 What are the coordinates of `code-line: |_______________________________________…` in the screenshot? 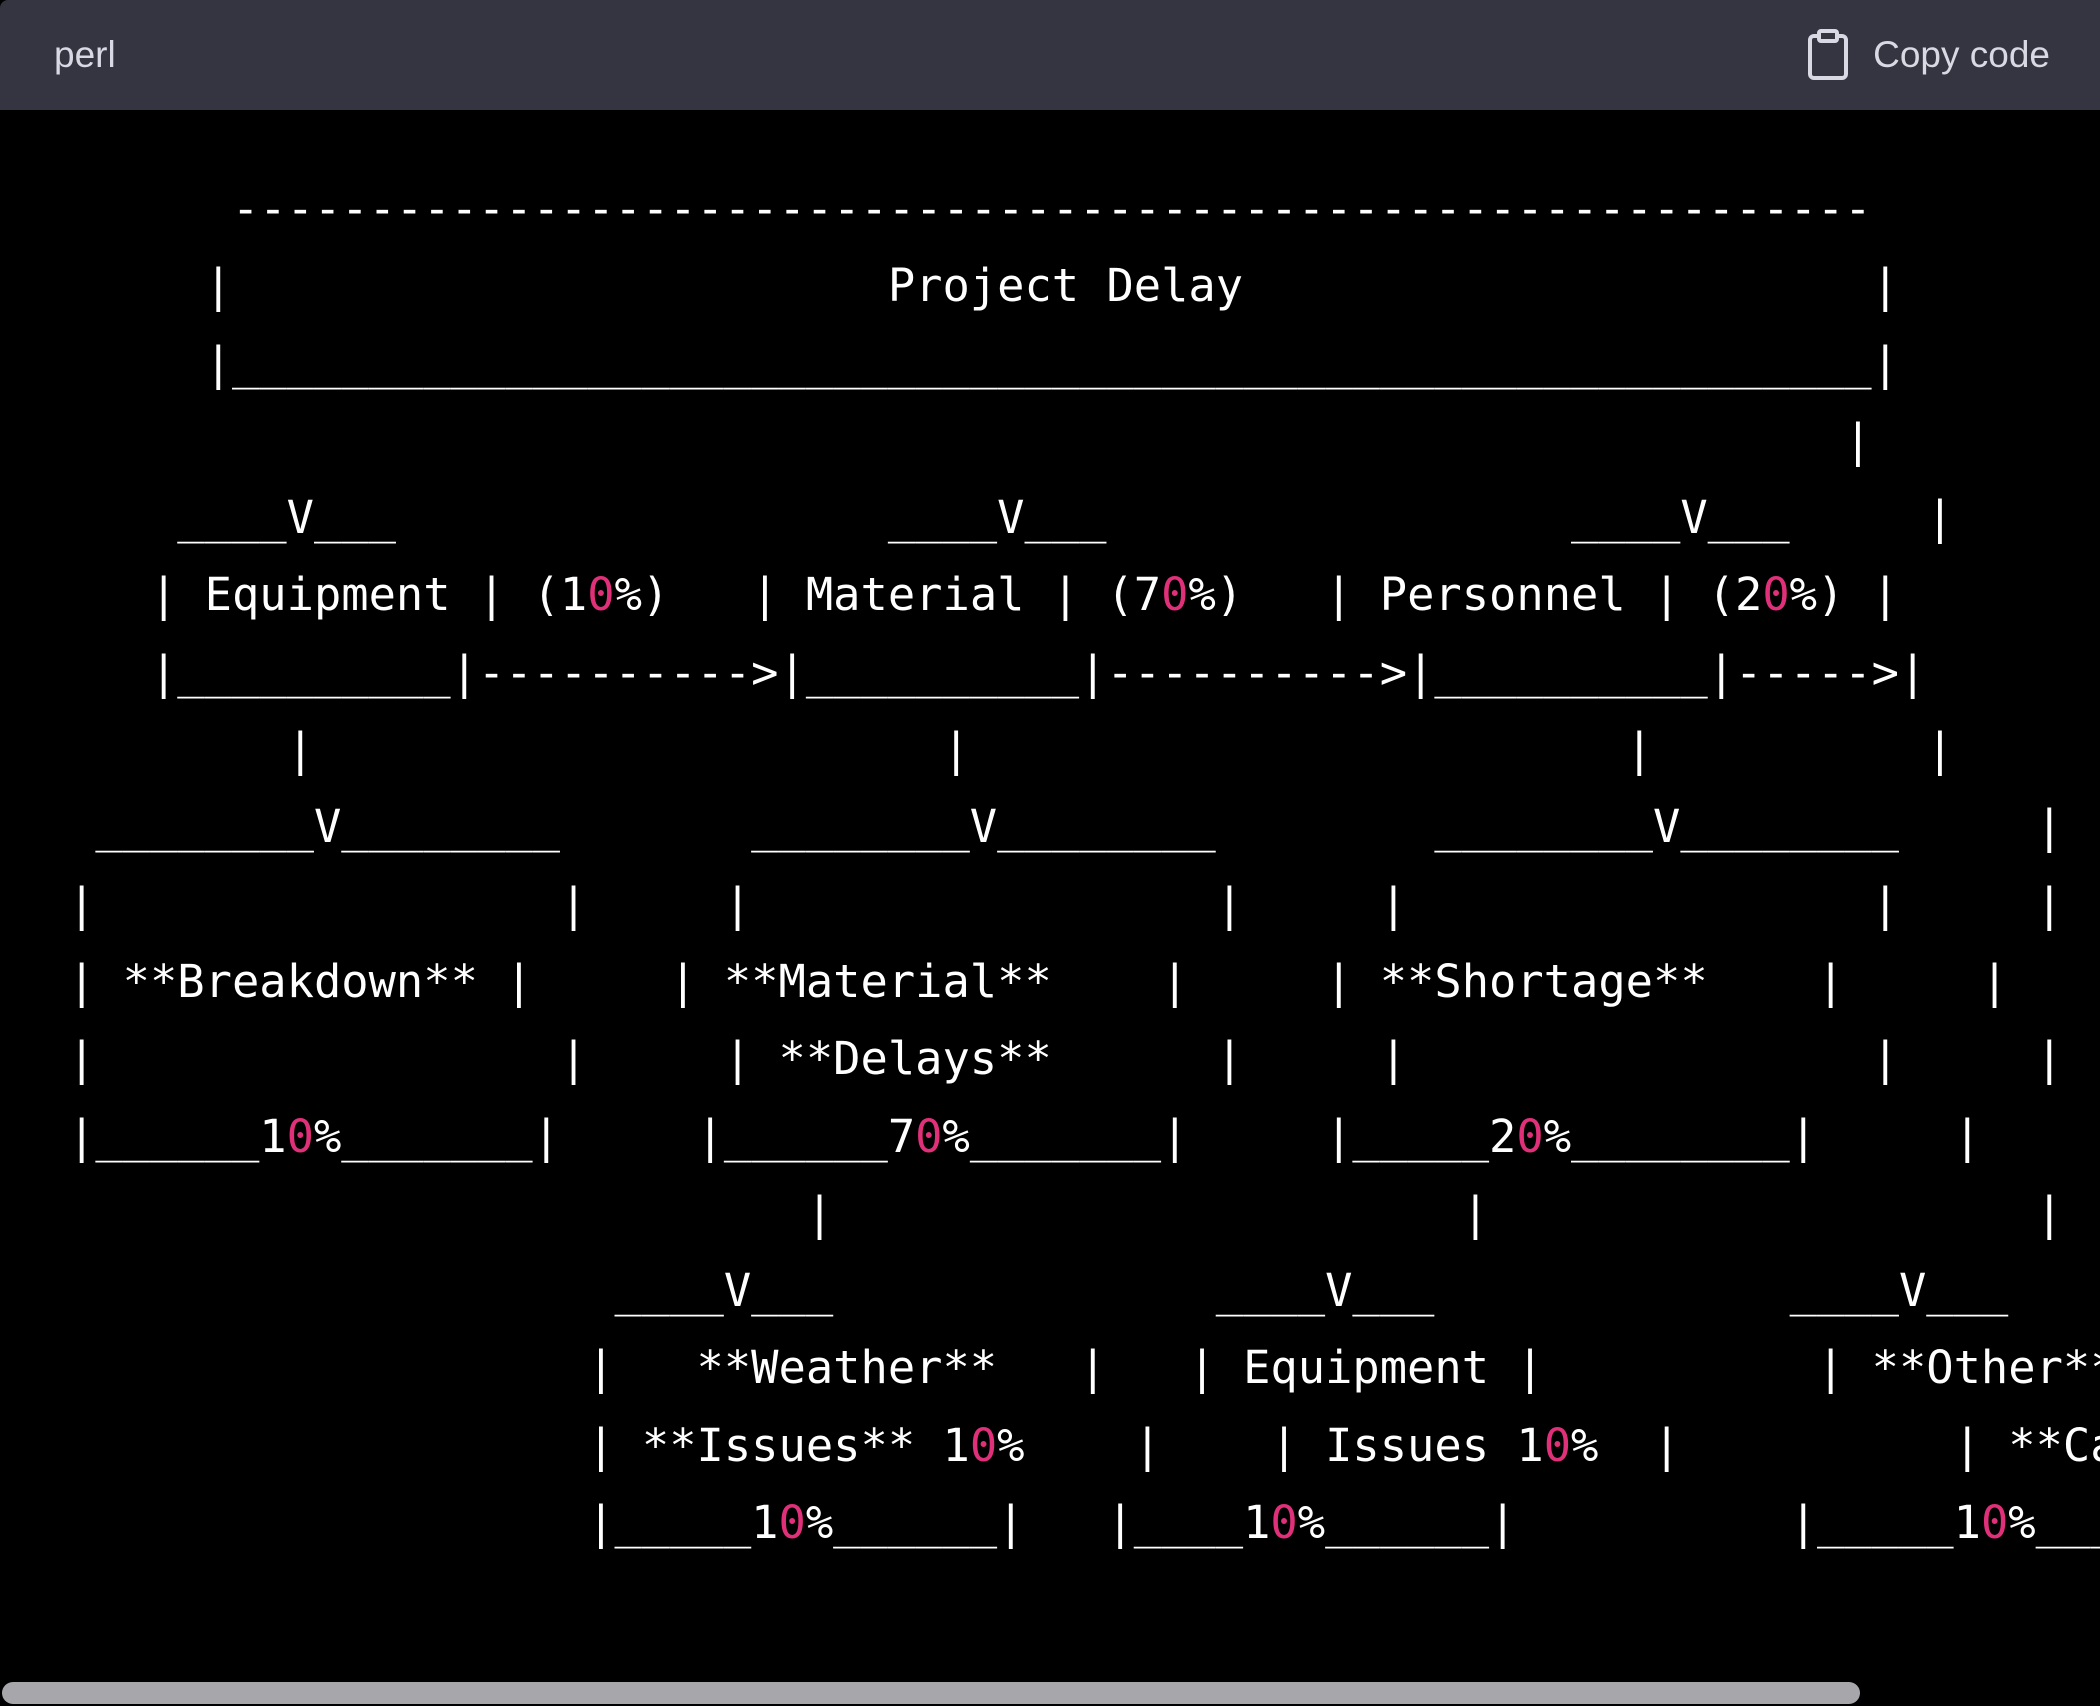 It's located at (983, 363).